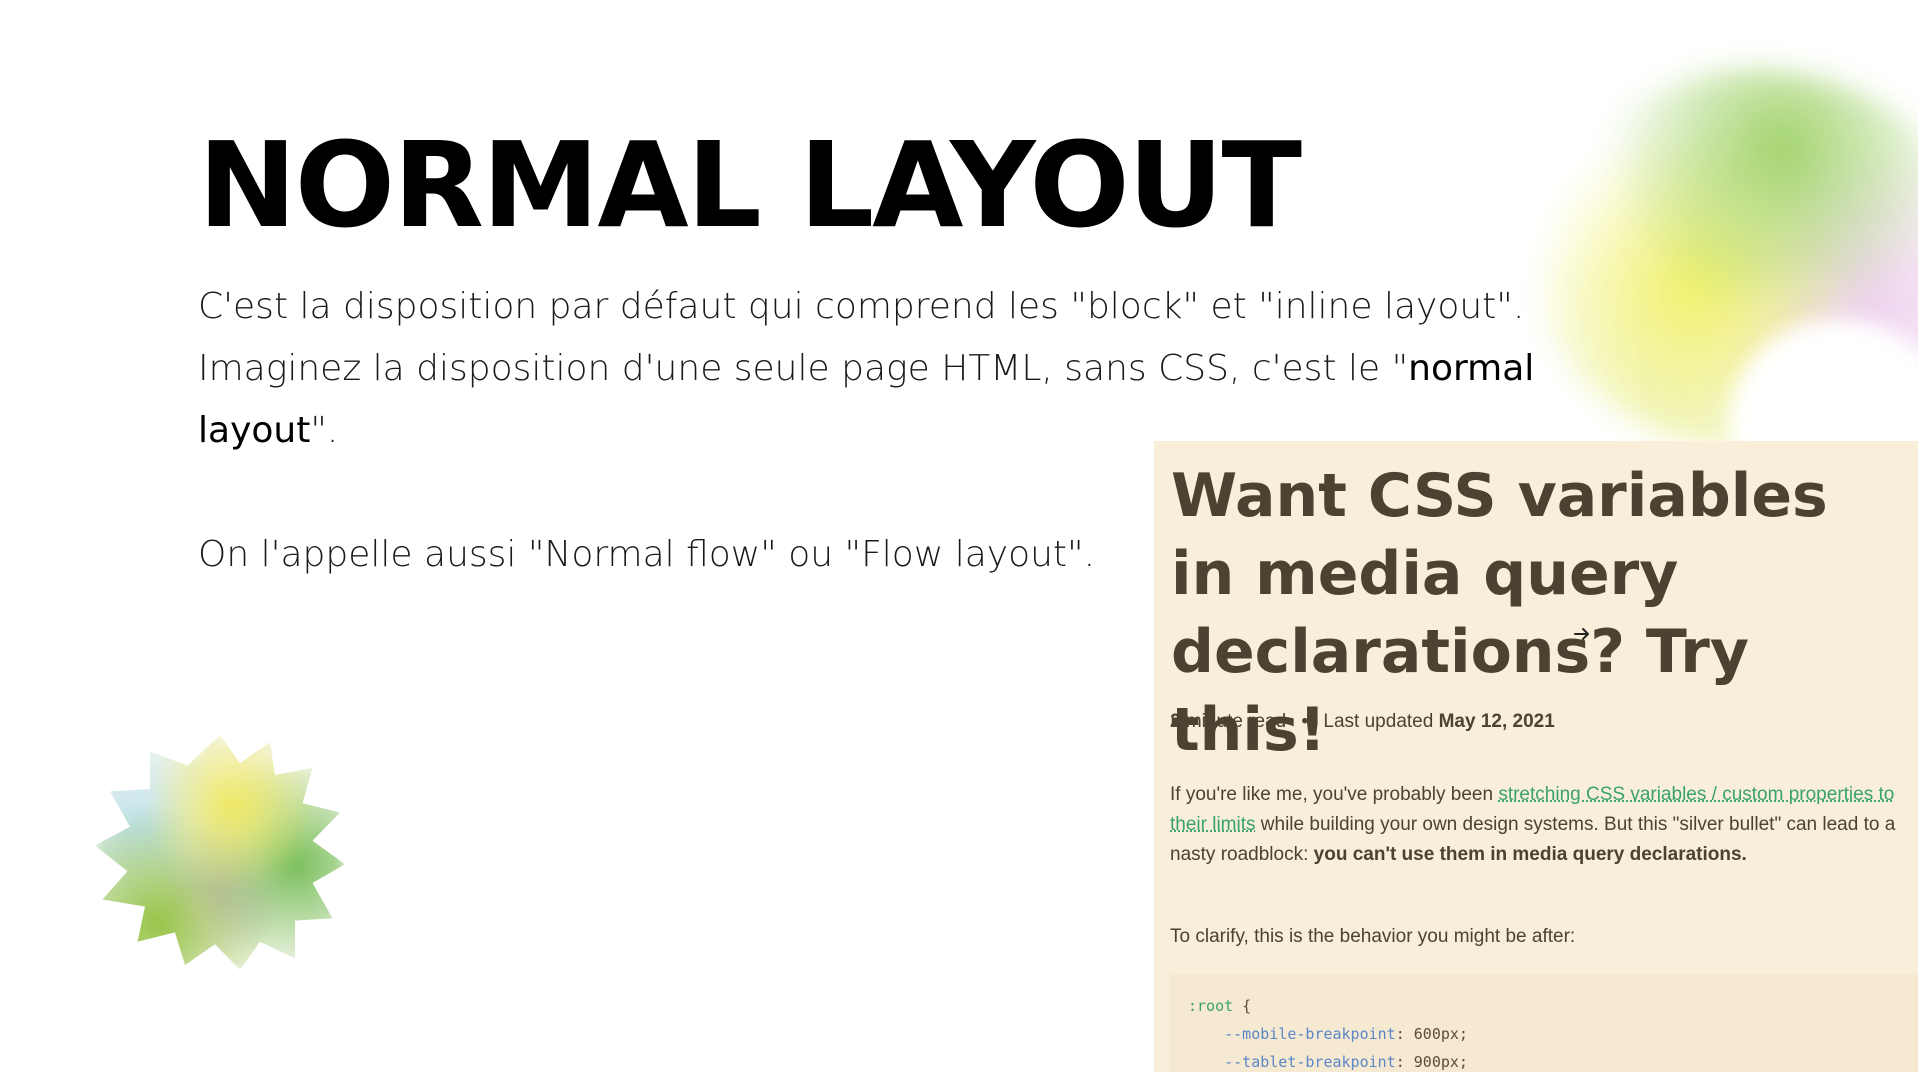 The width and height of the screenshot is (1918, 1072). I want to click on intro-text: If you're like me, you've probably been, so click(1334, 794).